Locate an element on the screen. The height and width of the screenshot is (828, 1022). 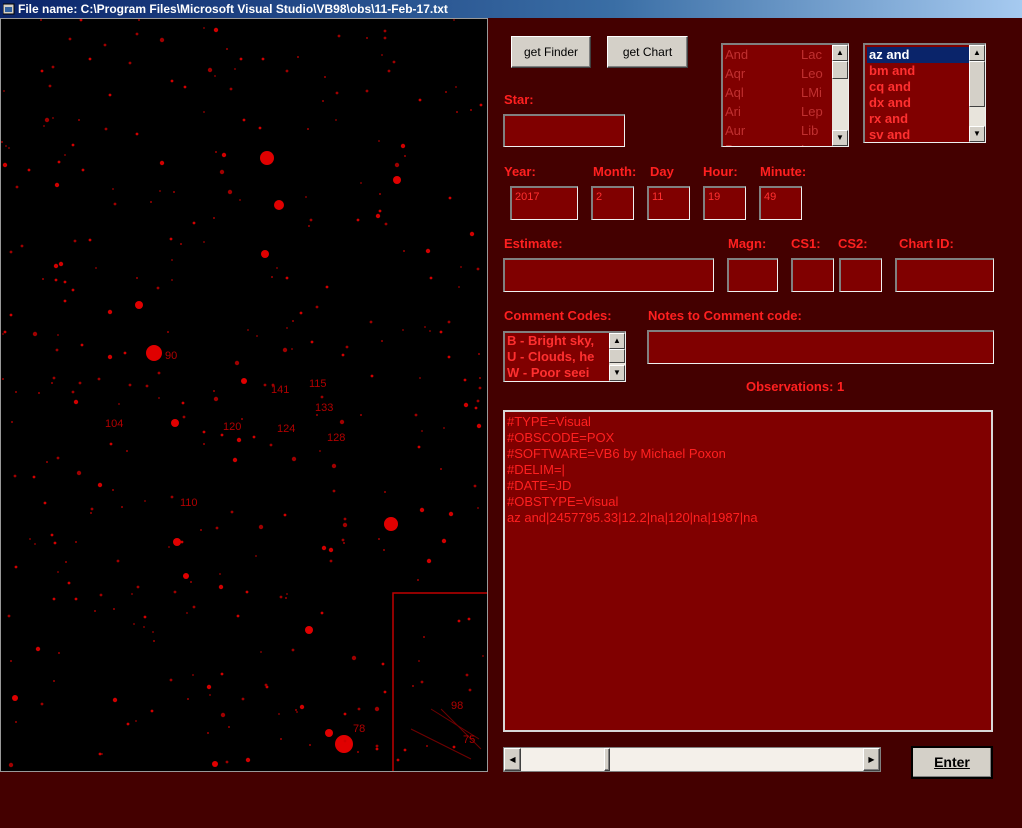
day-input: 11 is located at coordinates (668, 203).